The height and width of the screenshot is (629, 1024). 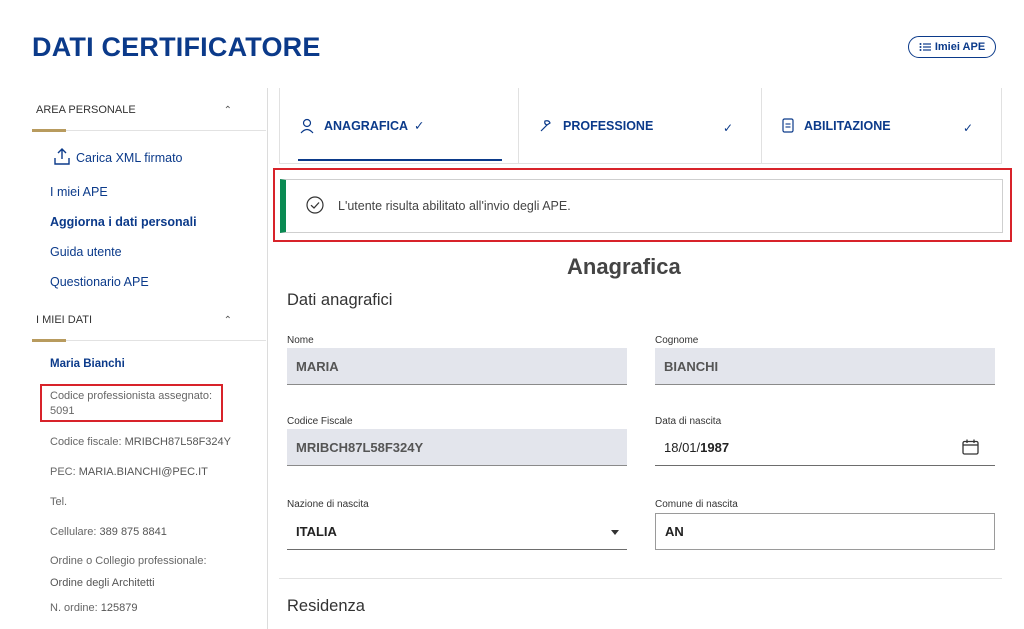 I want to click on calendar-icon, so click(x=970, y=448).